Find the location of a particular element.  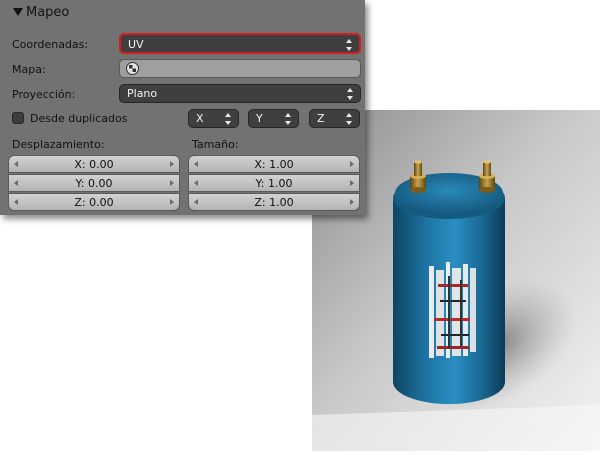

tamano-label: Tamaño: is located at coordinates (215, 144).